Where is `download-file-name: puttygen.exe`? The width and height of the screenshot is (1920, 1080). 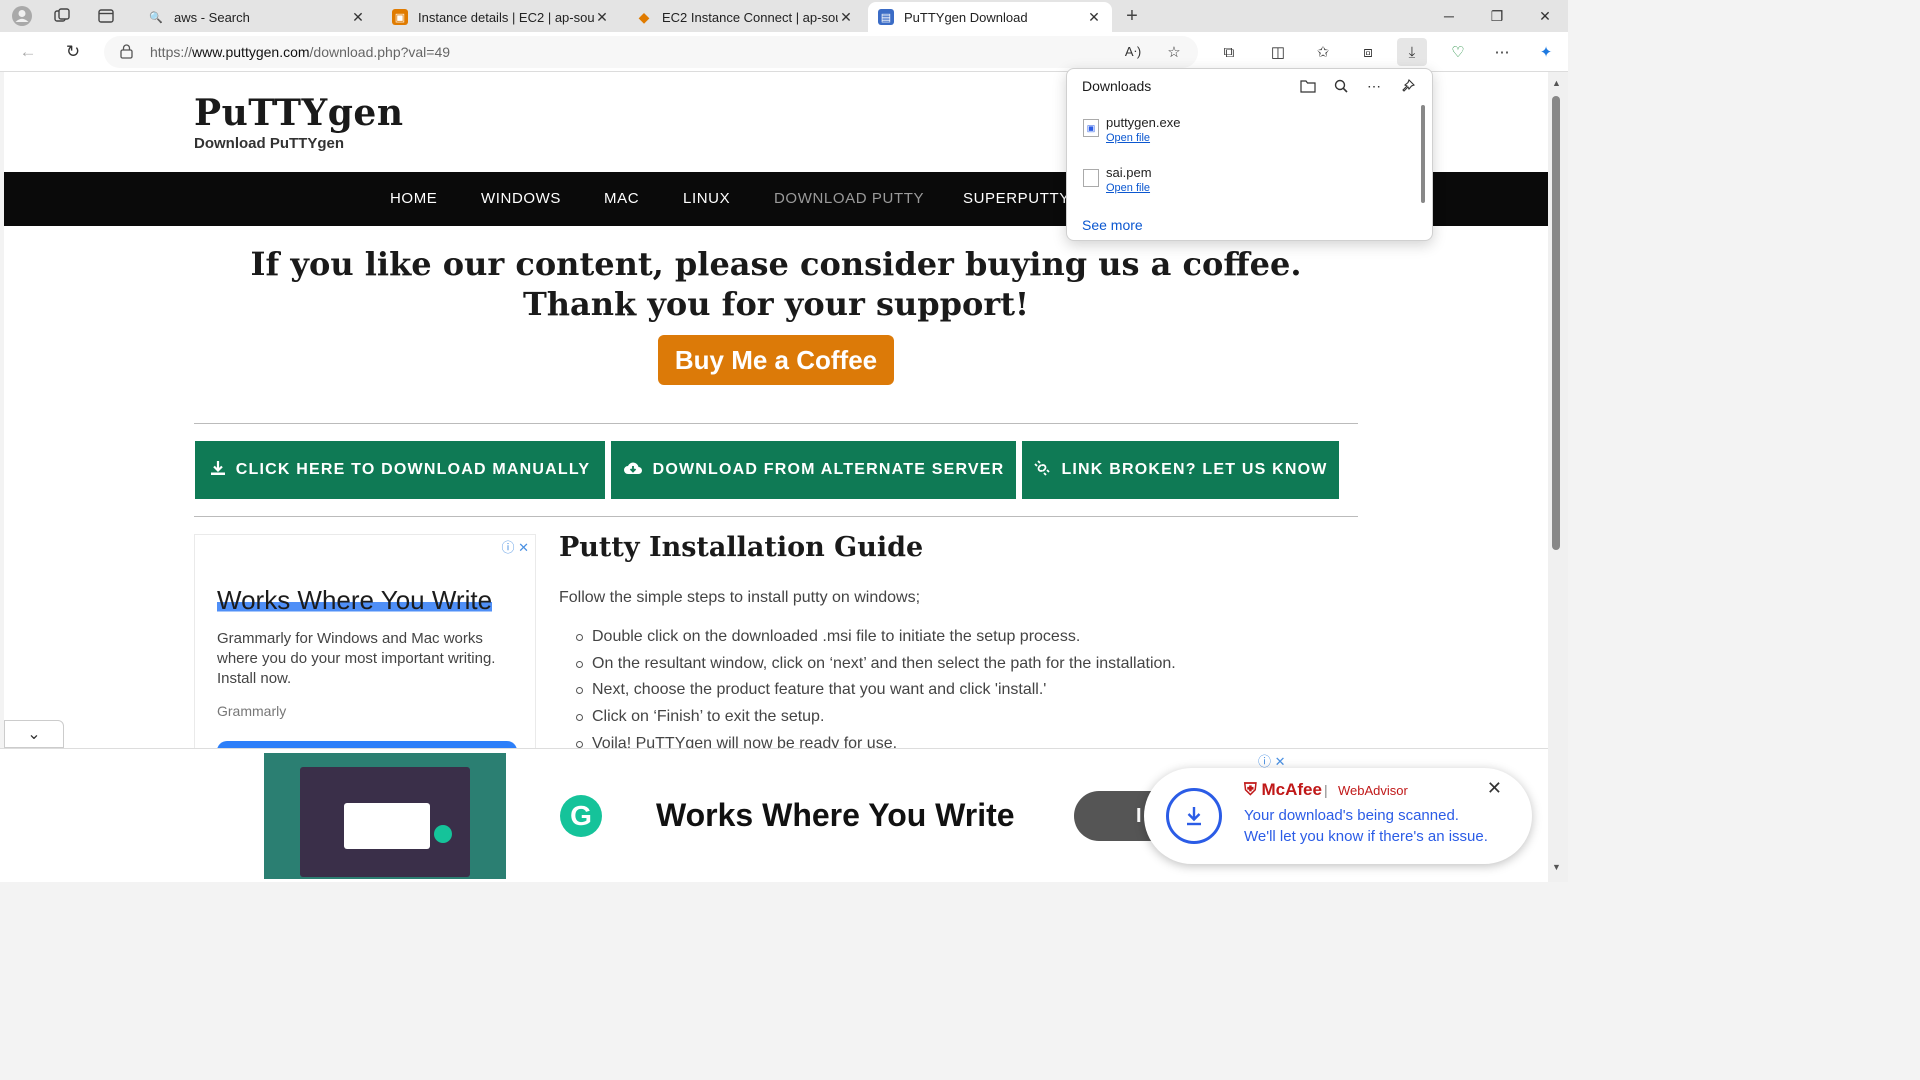 download-file-name: puttygen.exe is located at coordinates (1143, 122).